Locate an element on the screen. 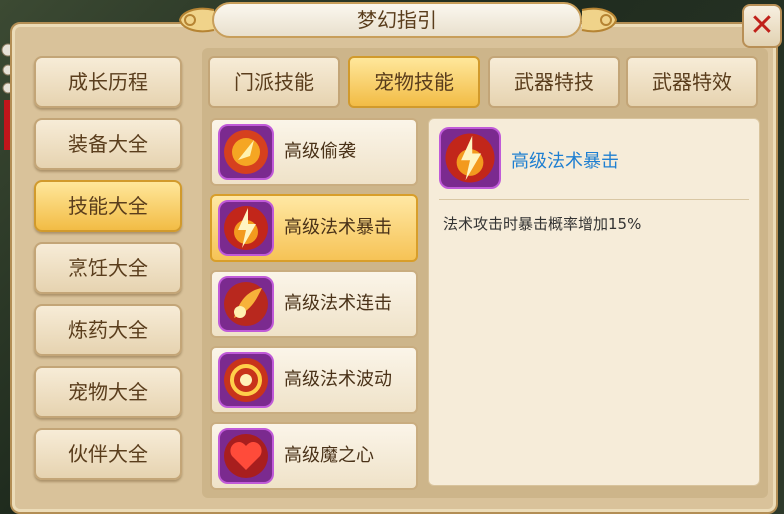 The height and width of the screenshot is (514, 784). spell-combo-icon is located at coordinates (246, 304).